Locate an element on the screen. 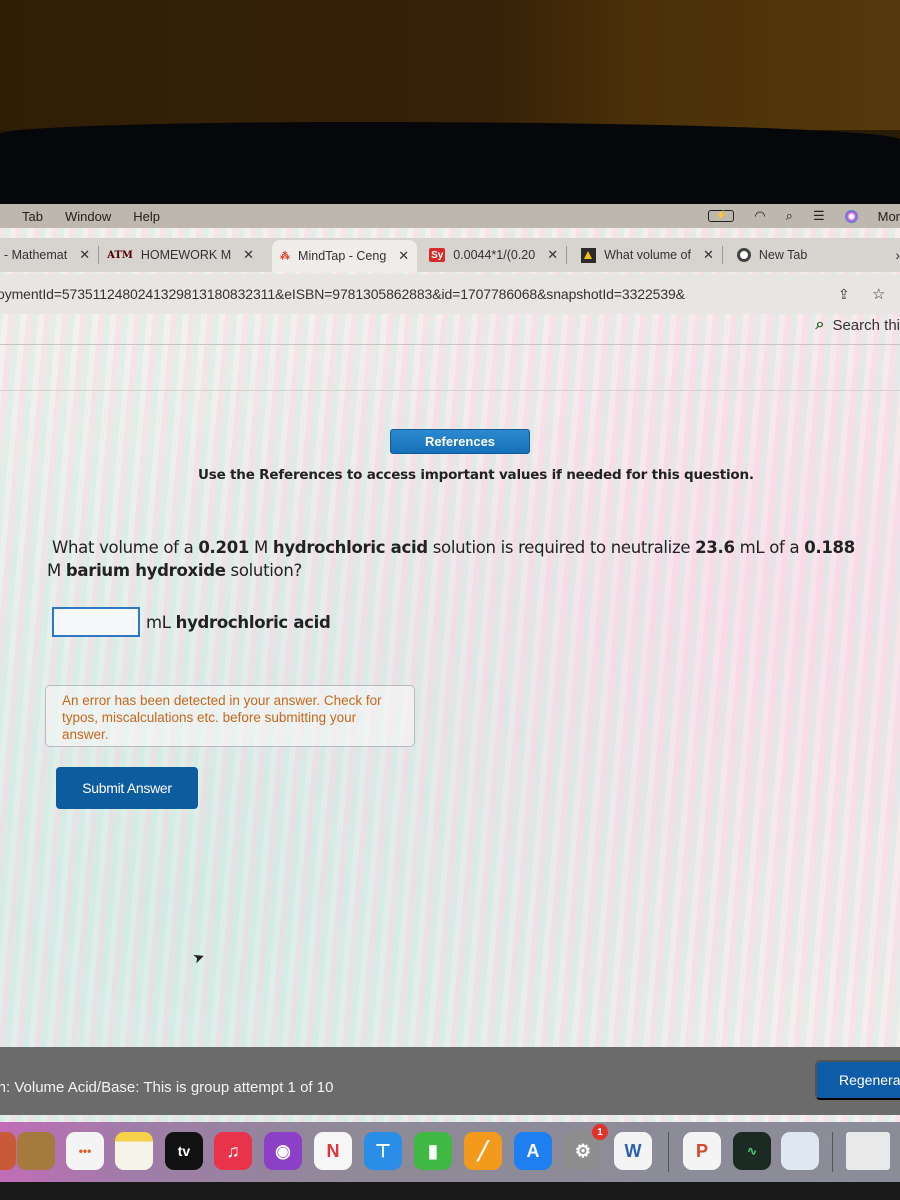 This screenshot has height=1200, width=900. dock-apple-tv-icon: tv is located at coordinates (184, 1151).